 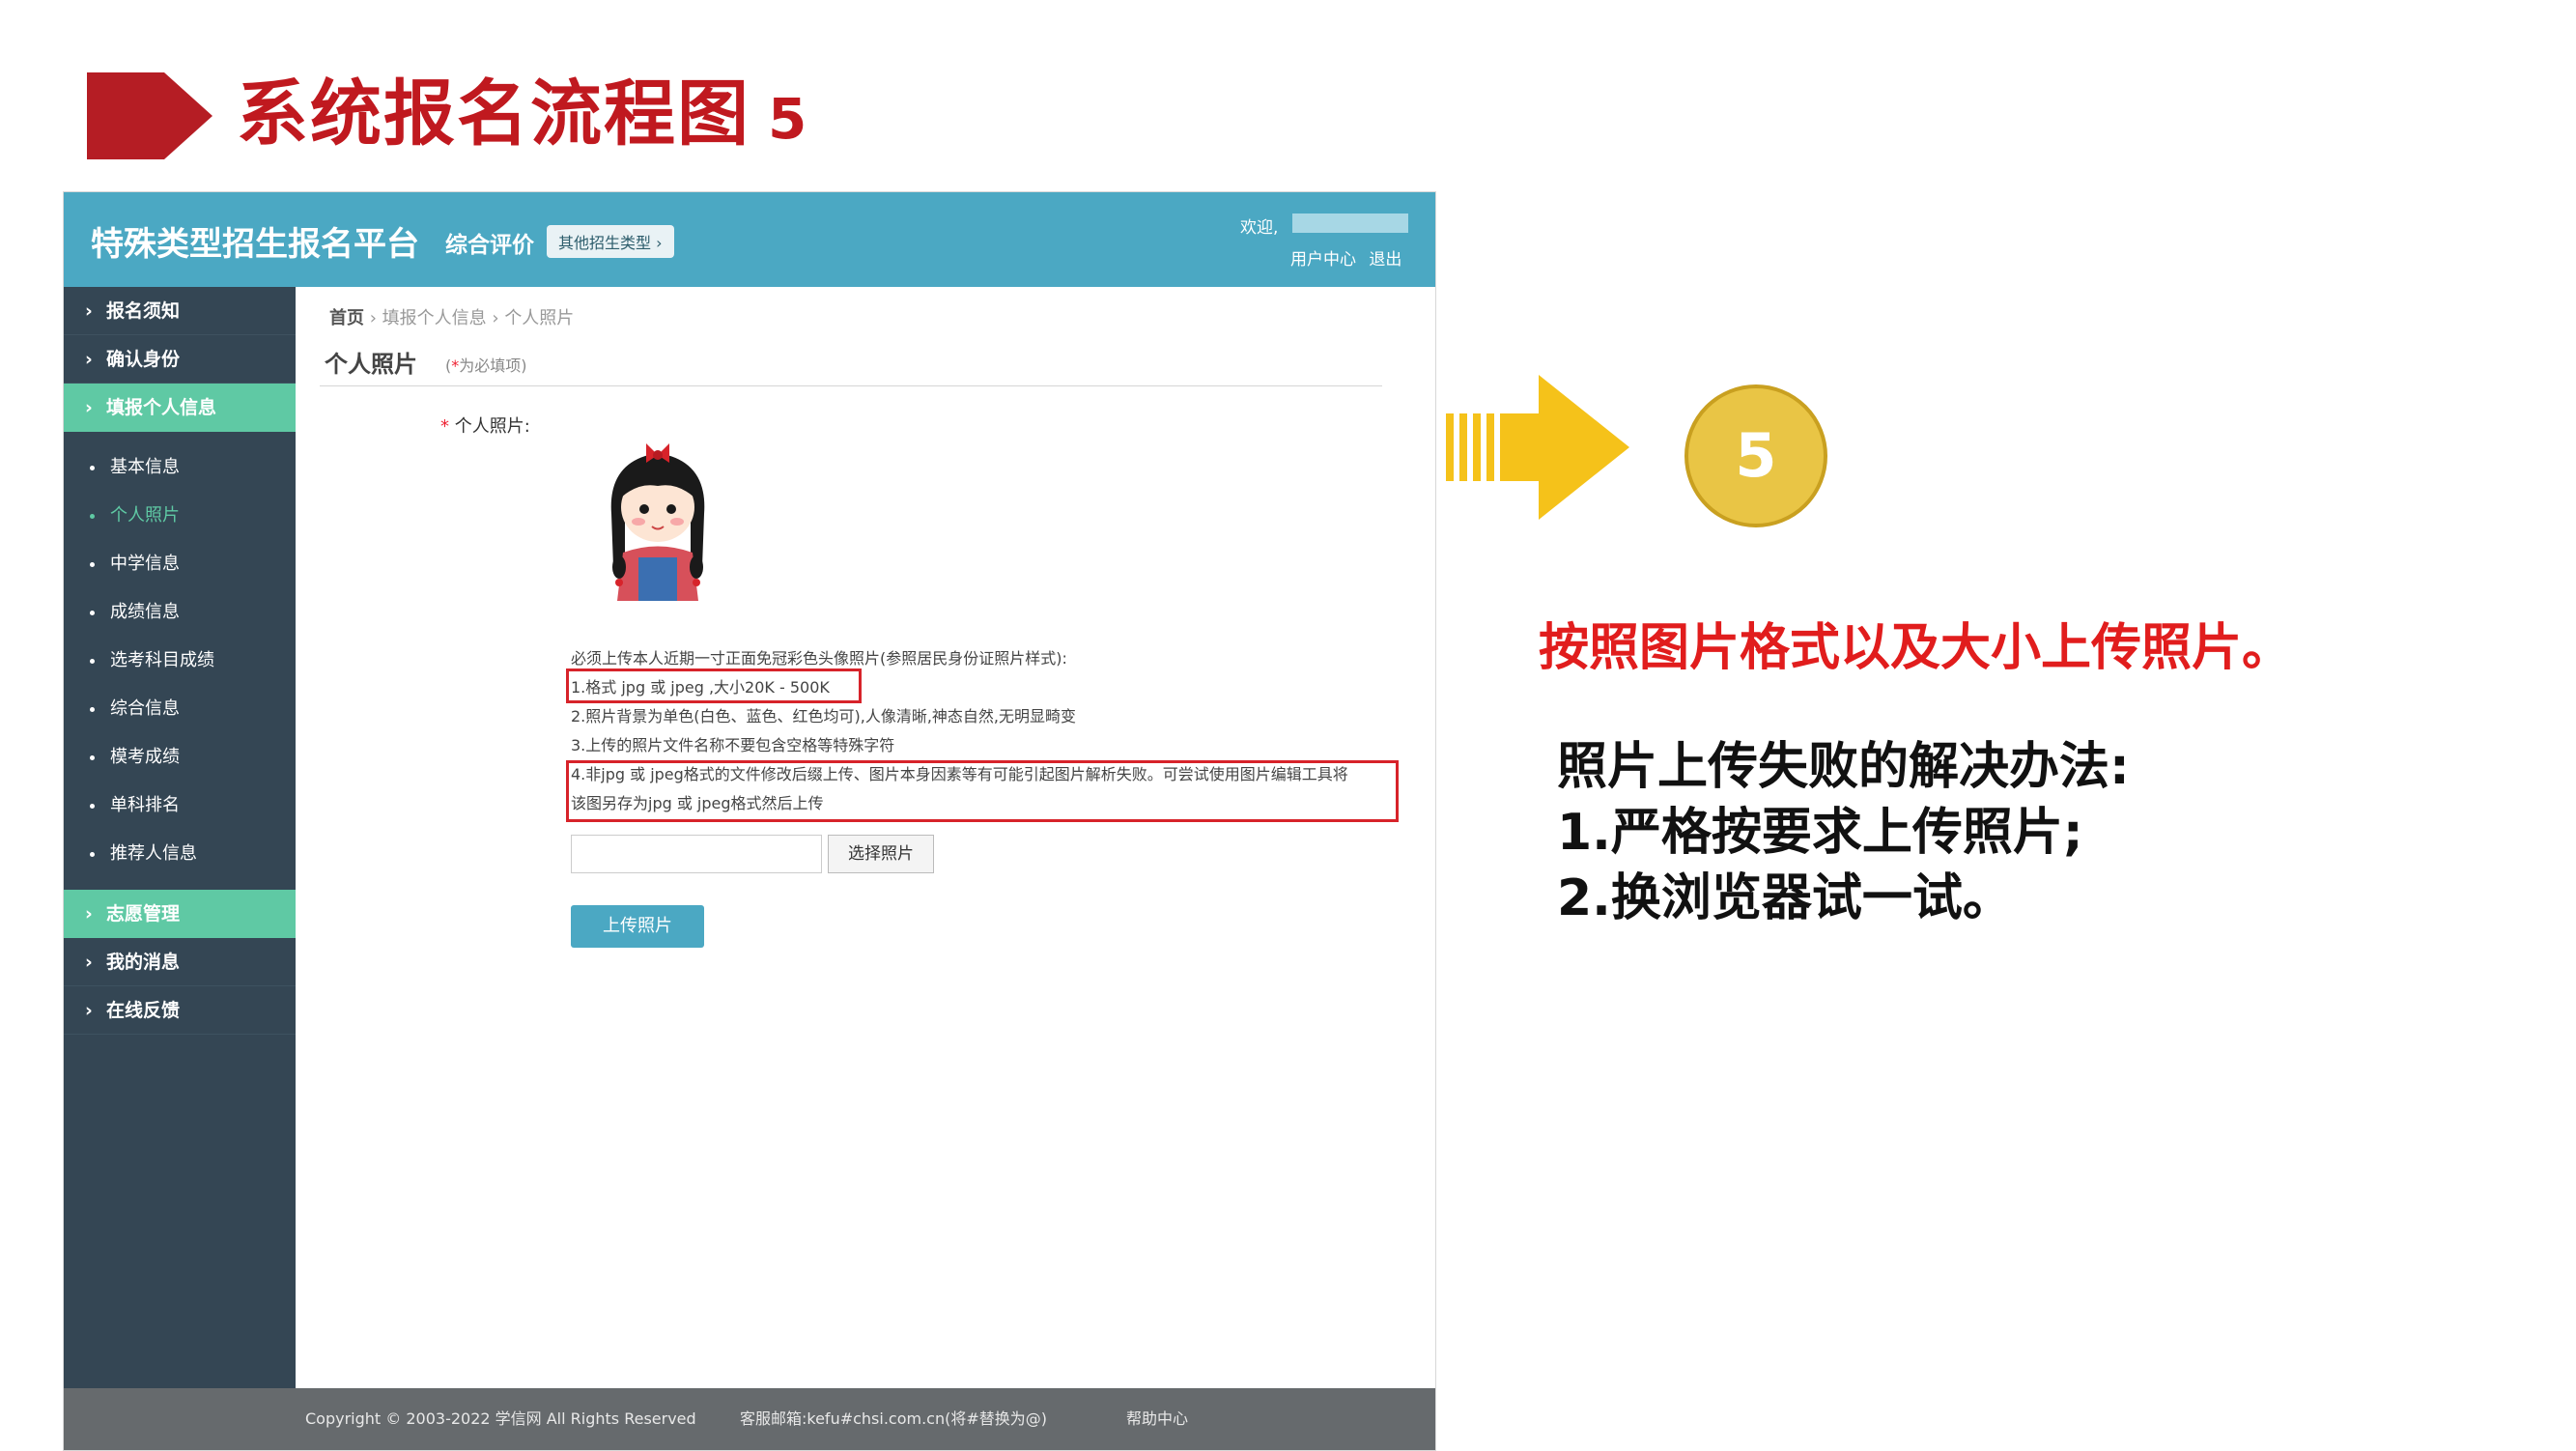 I want to click on sidebar-subitem-referee: 推荐人信息, so click(x=180, y=854).